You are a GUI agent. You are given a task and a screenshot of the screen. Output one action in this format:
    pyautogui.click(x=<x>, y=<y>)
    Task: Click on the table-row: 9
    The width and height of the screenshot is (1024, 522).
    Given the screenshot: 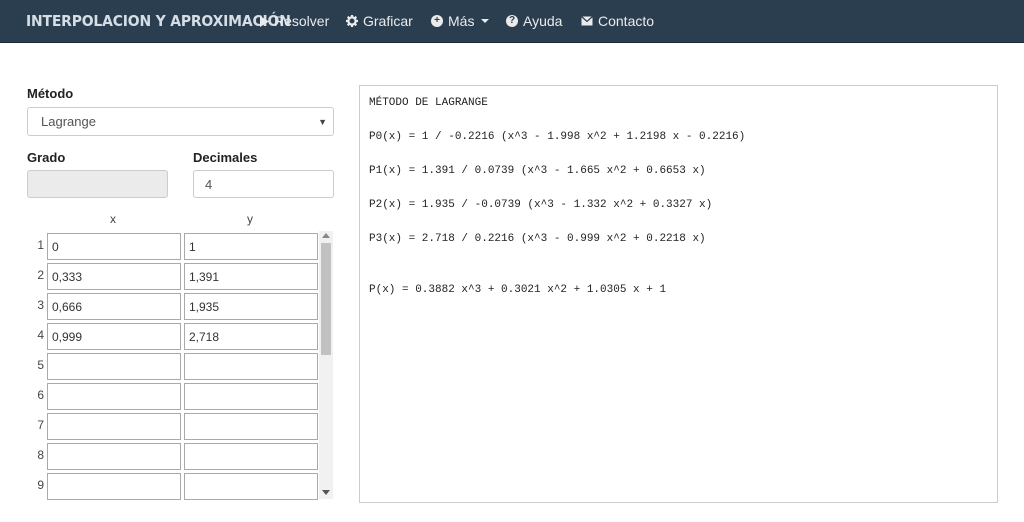 What is the action you would take?
    pyautogui.click(x=173, y=485)
    